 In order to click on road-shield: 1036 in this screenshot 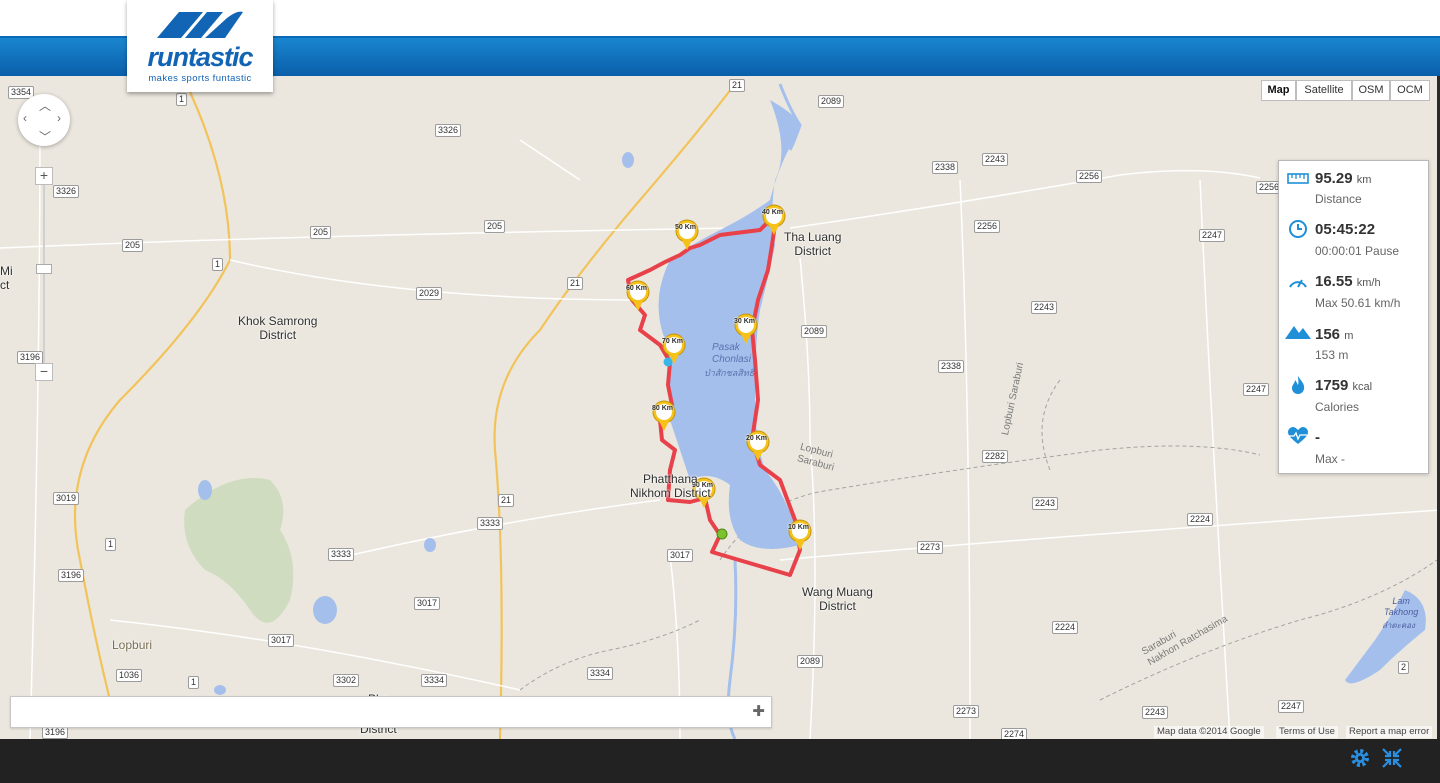, I will do `click(129, 675)`.